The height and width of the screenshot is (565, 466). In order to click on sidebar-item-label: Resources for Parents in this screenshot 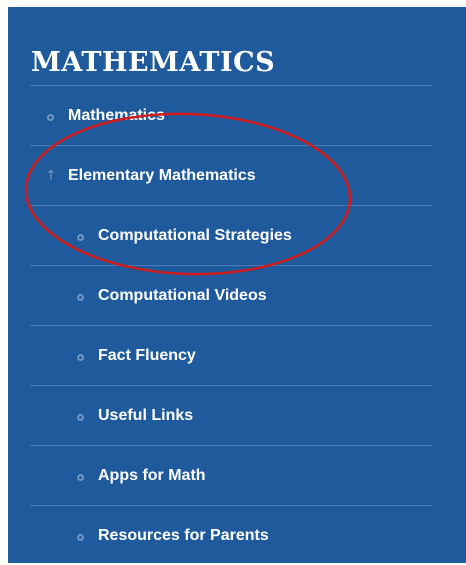, I will do `click(183, 536)`.